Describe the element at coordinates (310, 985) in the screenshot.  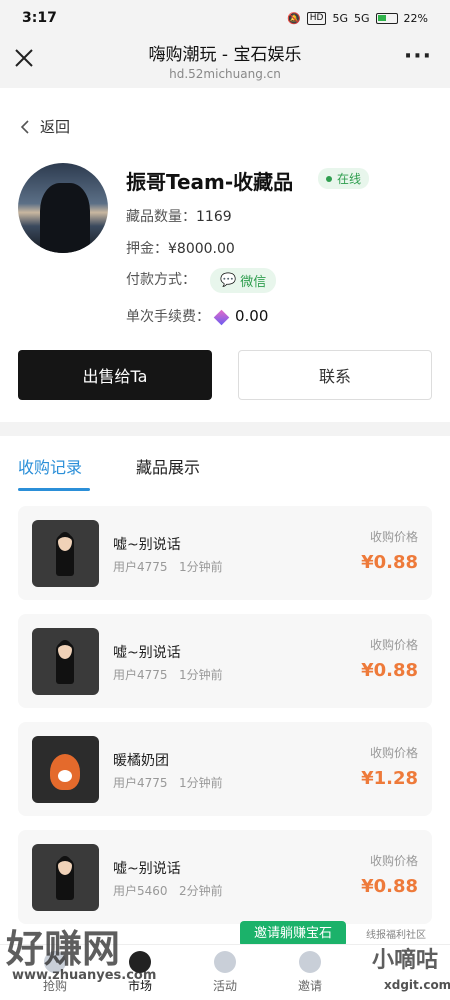
I see `nav-invite: 邀请` at that location.